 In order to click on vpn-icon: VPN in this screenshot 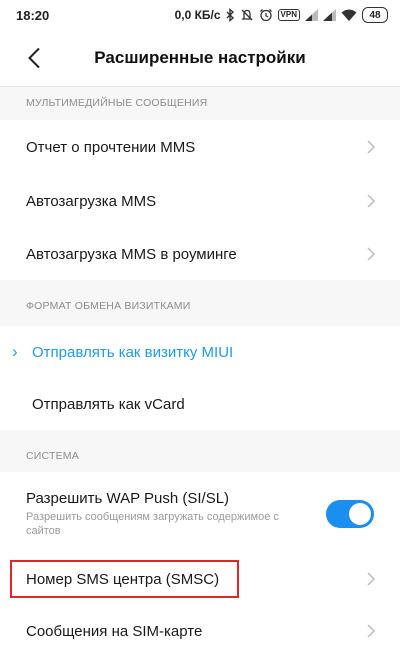, I will do `click(288, 15)`.